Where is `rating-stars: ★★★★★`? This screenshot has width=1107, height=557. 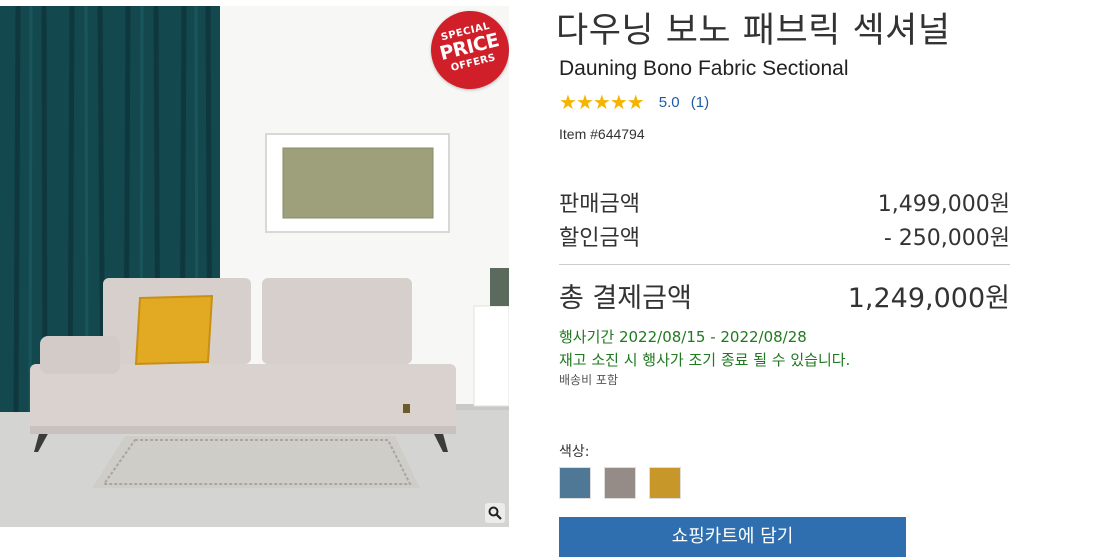
rating-stars: ★★★★★ is located at coordinates (602, 102).